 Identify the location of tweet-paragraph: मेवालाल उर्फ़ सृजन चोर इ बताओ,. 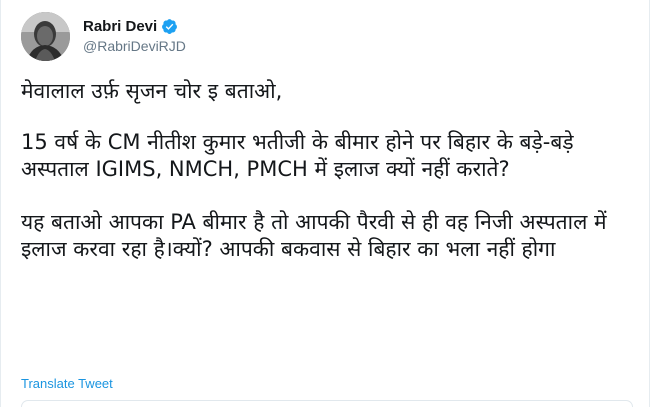
(152, 91).